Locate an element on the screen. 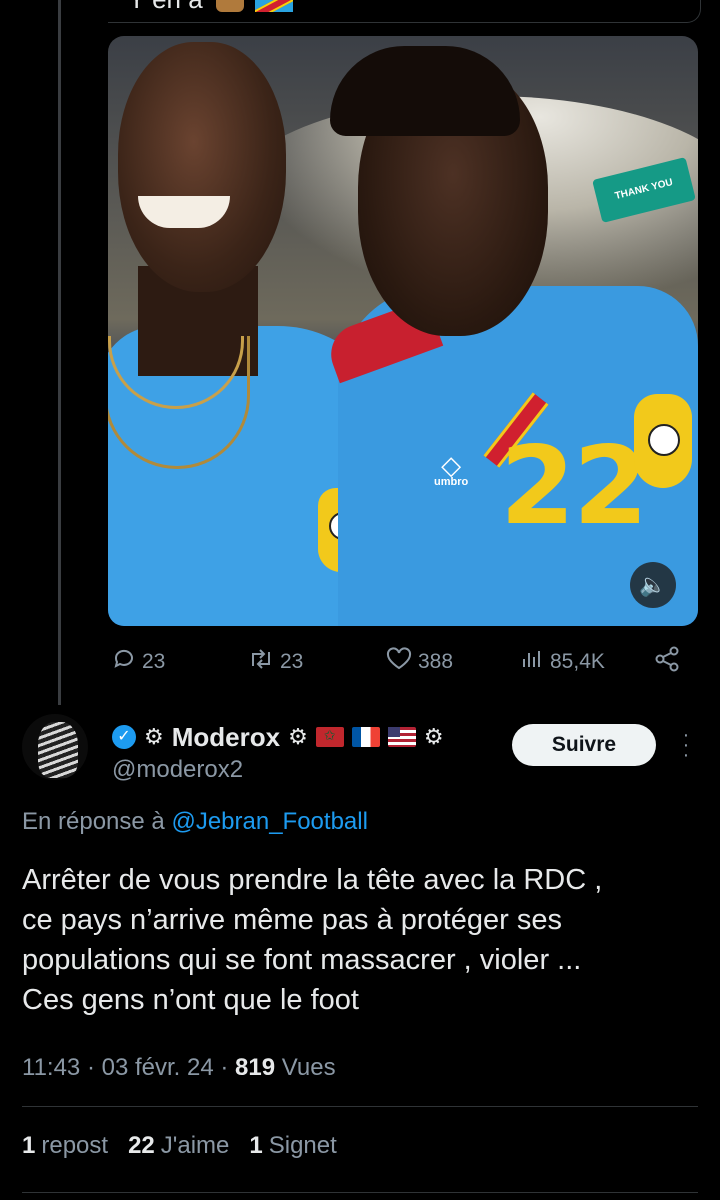 Image resolution: width=720 pixels, height=1200 pixels. engagement-stats: 1 repost 22 J'aime 1 Signet is located at coordinates (179, 1146).